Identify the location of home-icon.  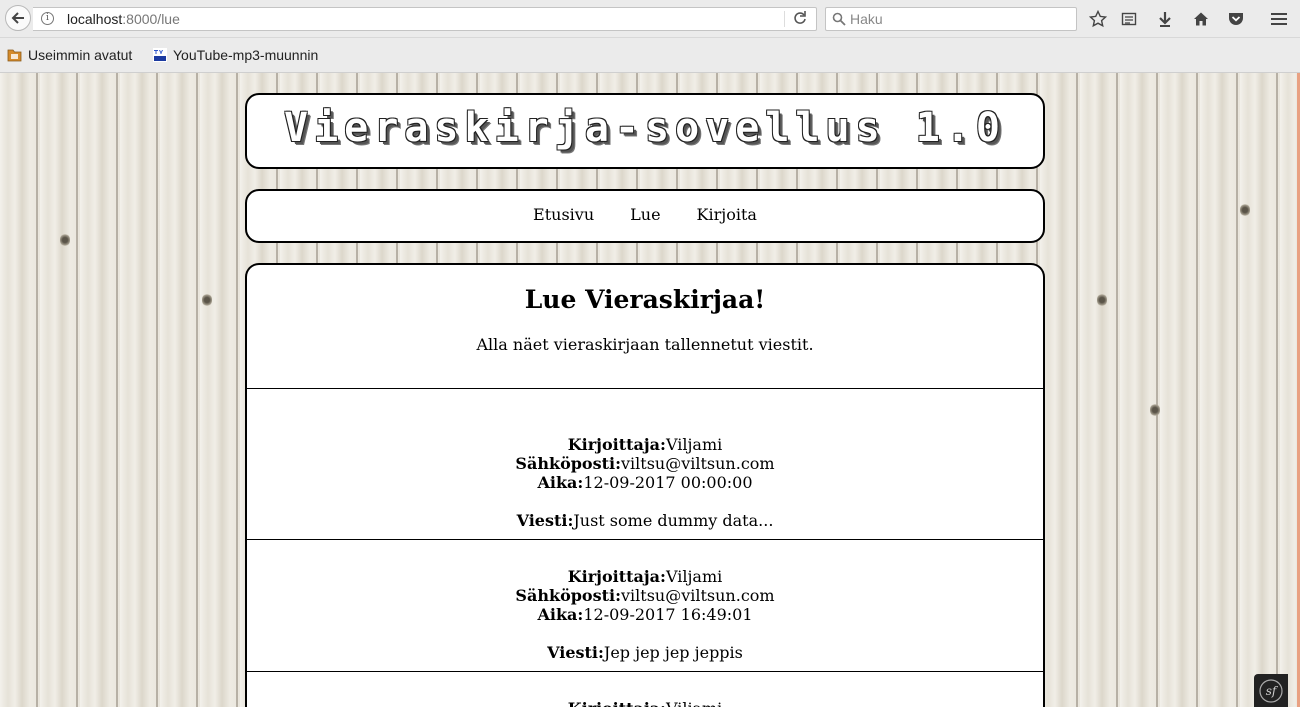
(1201, 19).